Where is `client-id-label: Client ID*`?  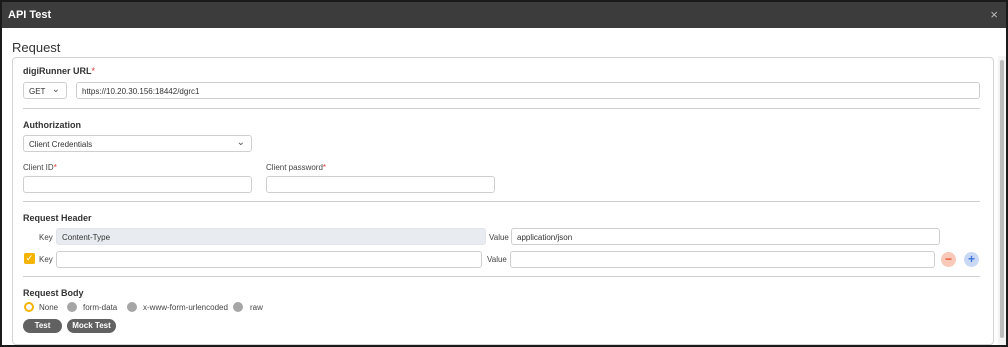
client-id-label: Client ID* is located at coordinates (40, 167).